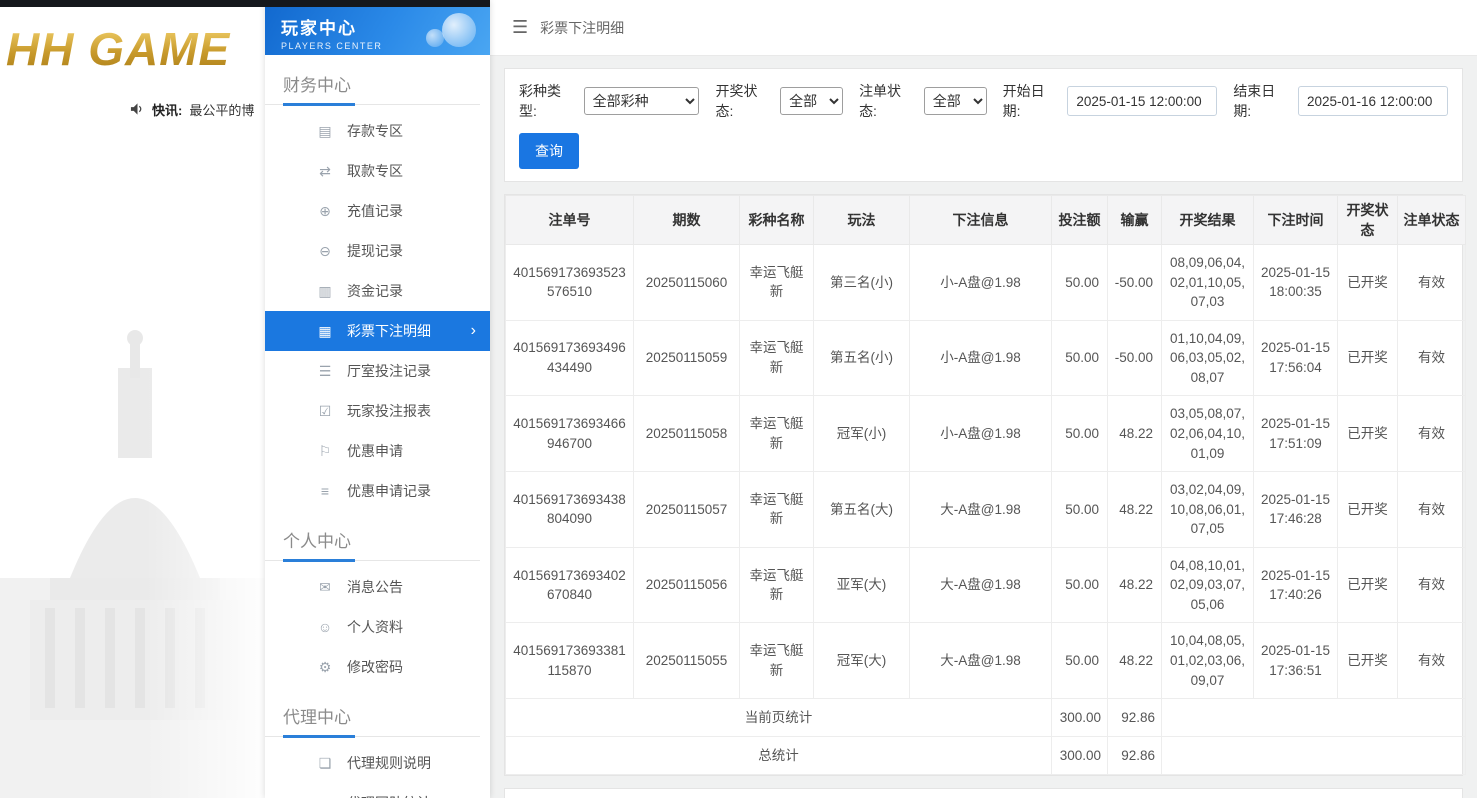 The image size is (1477, 798). I want to click on column-header-period: 期数, so click(686, 220).